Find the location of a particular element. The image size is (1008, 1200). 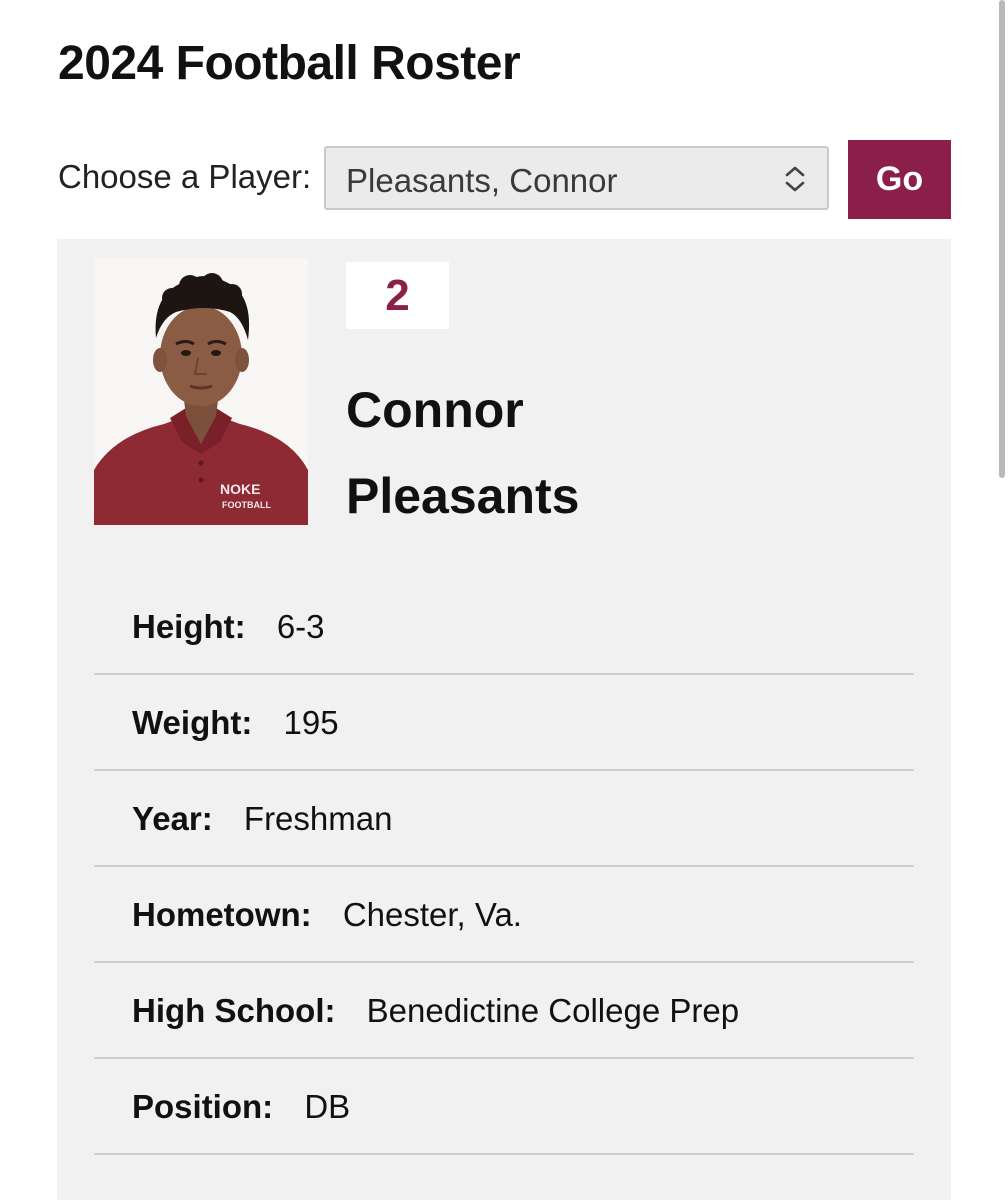

detail-row-position: Position: DB is located at coordinates (504, 1107).